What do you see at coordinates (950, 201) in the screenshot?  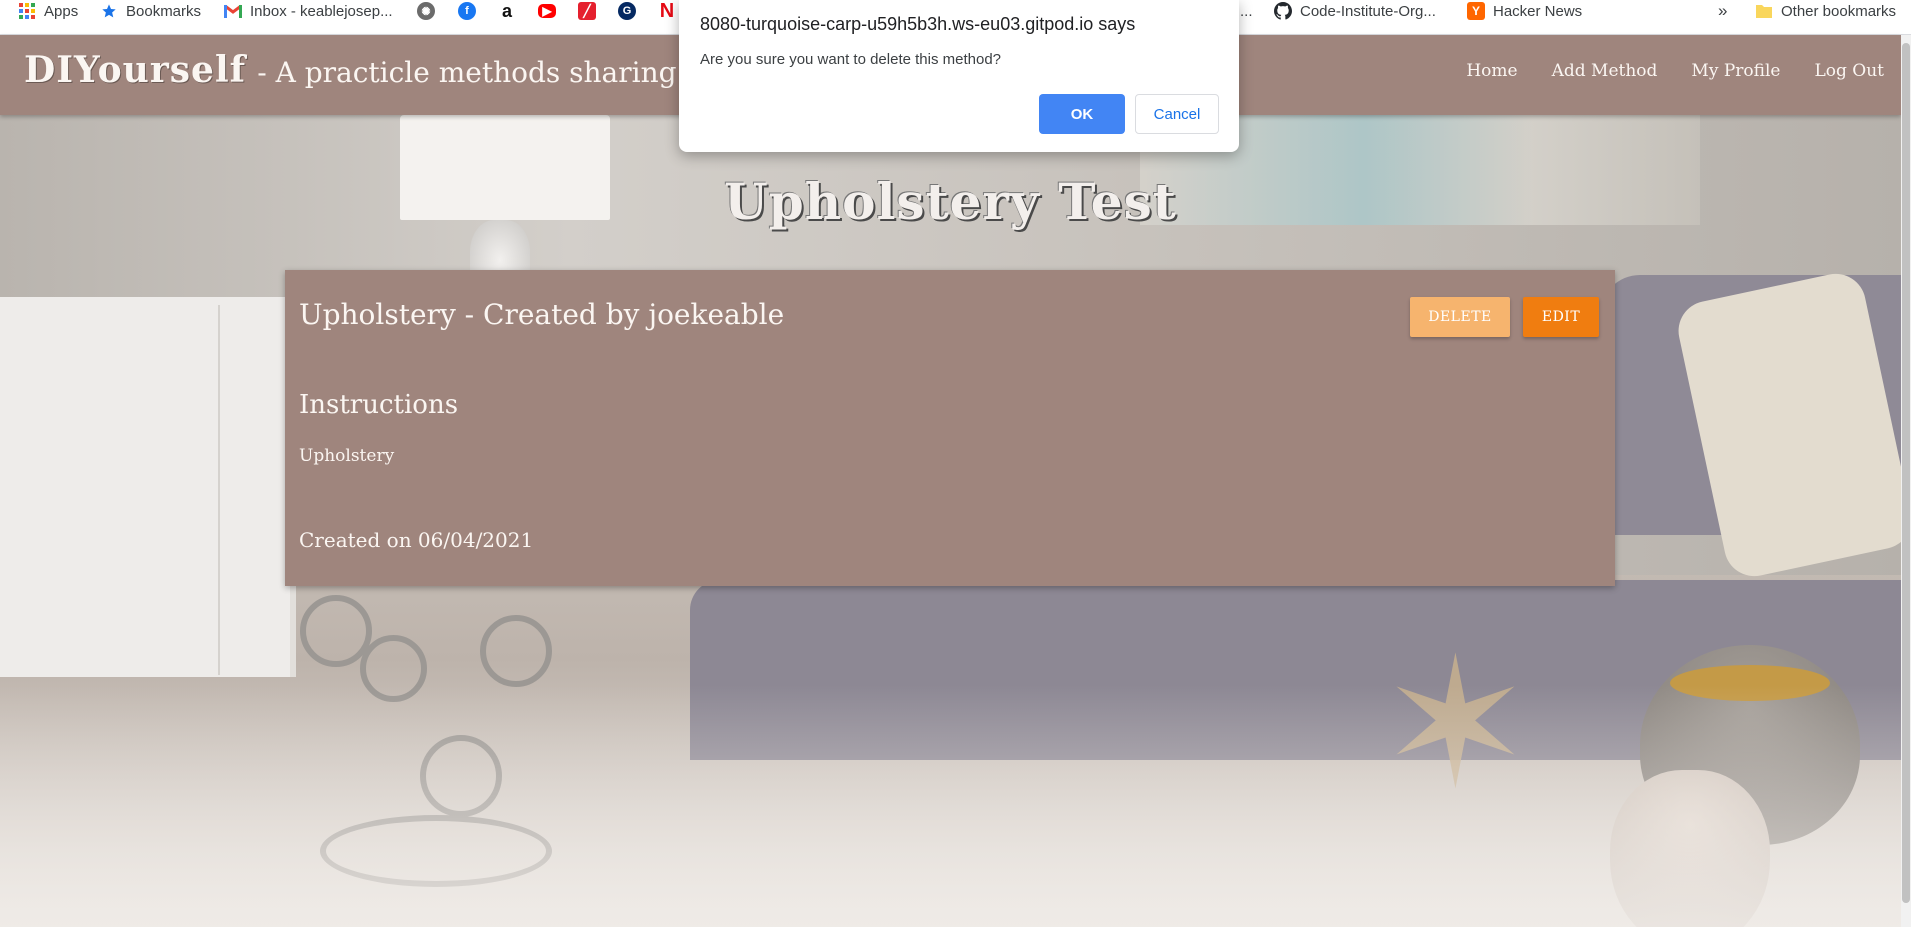 I see `page-title: Upholstery Test` at bounding box center [950, 201].